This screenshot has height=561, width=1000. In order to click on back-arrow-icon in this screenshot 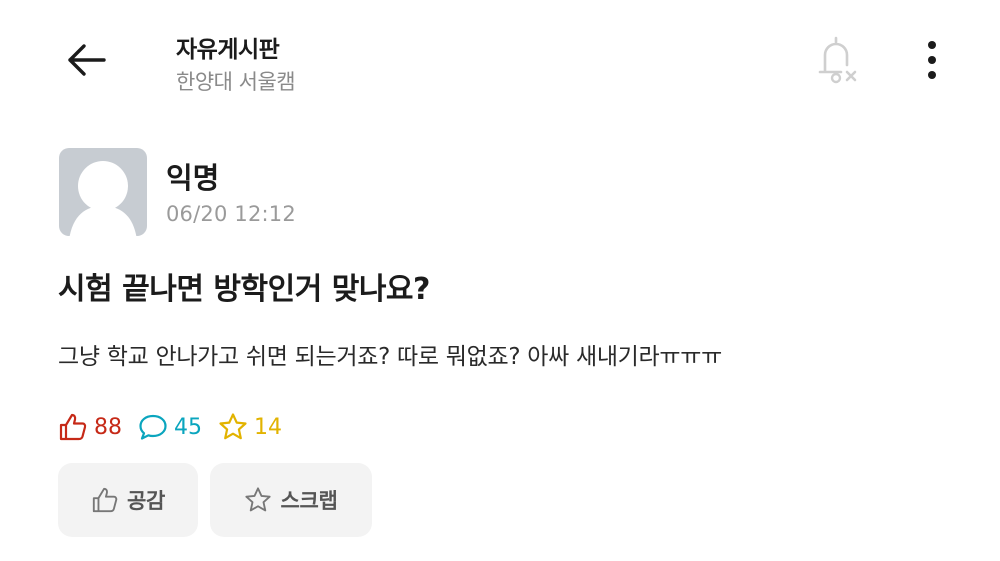, I will do `click(87, 60)`.